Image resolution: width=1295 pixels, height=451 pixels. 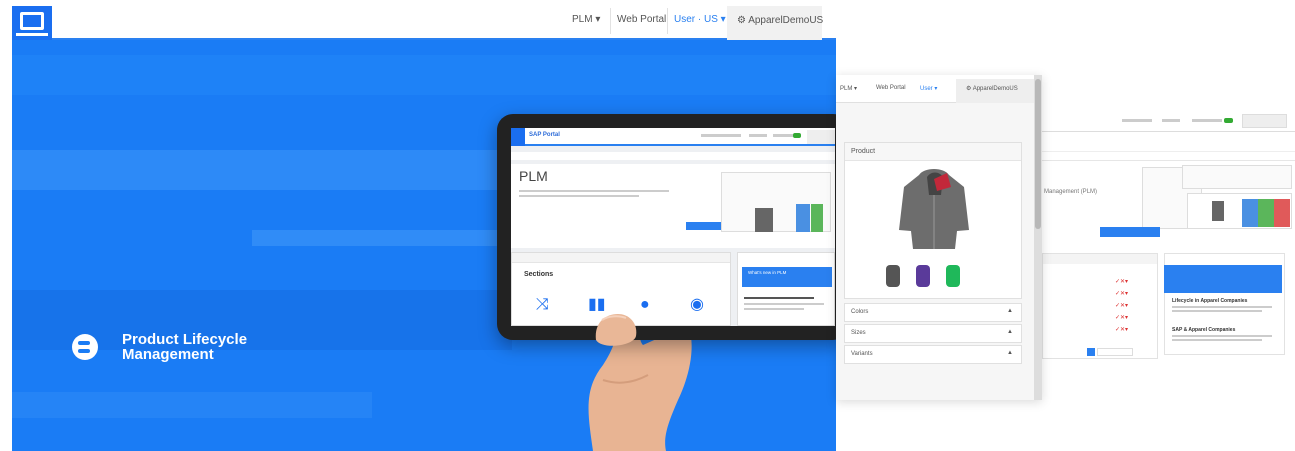 I want to click on color-swatch-green, so click(x=953, y=276).